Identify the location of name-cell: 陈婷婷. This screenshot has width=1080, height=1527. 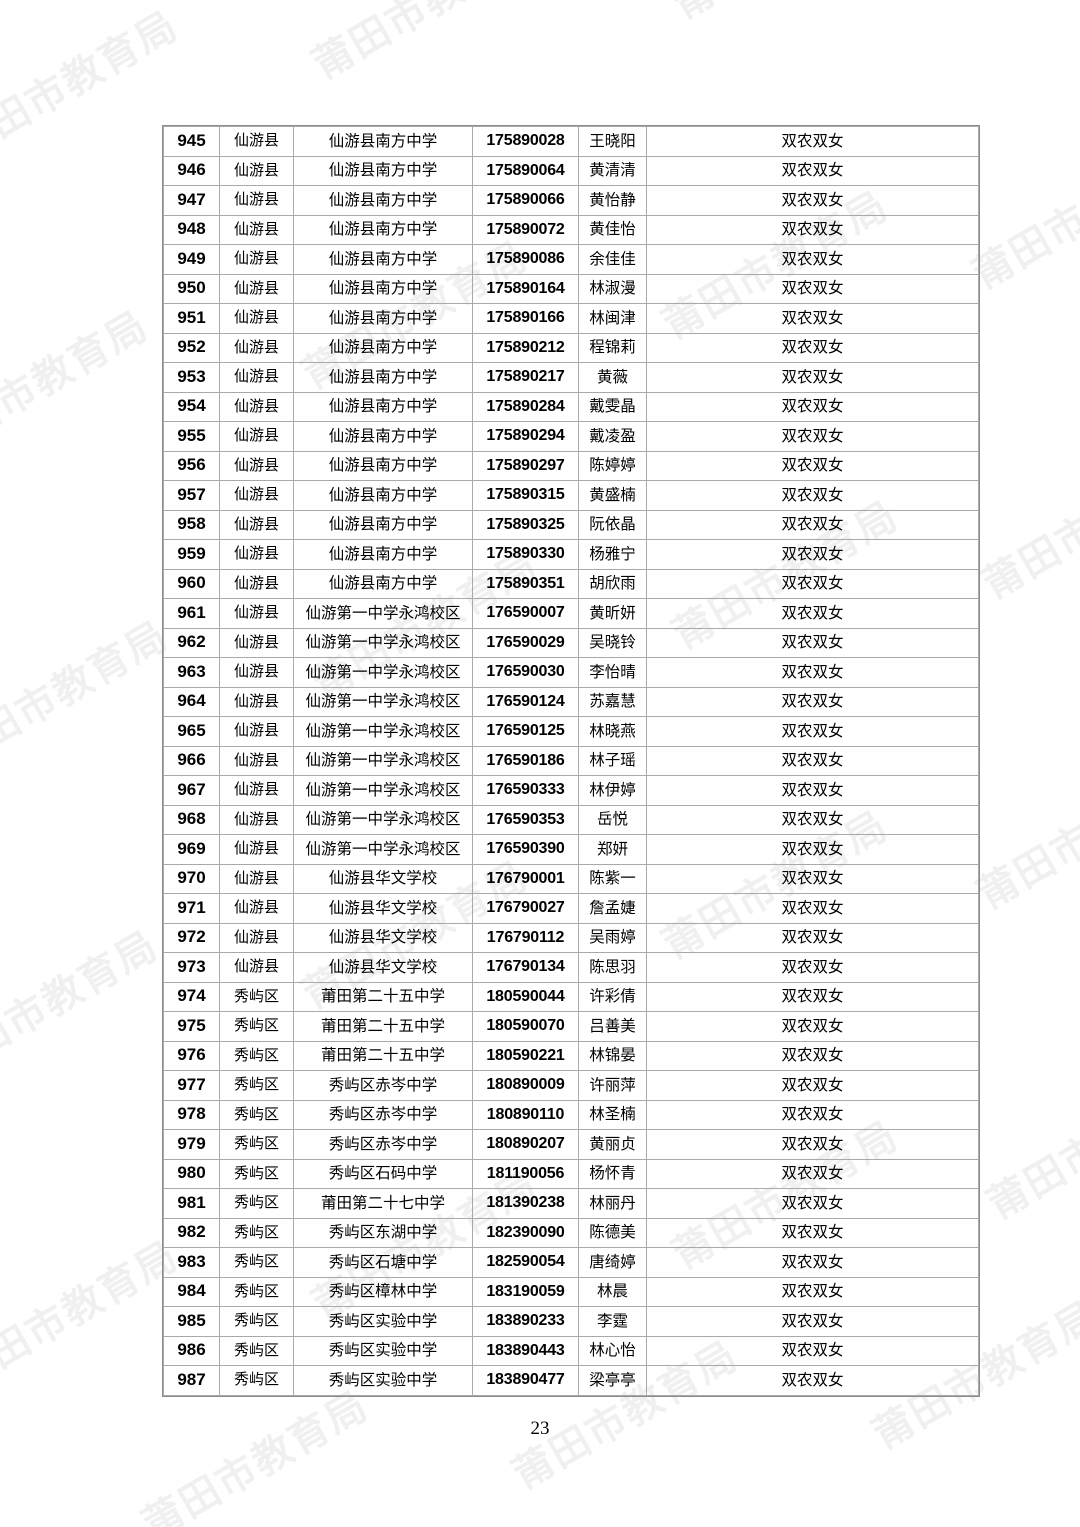
(612, 465).